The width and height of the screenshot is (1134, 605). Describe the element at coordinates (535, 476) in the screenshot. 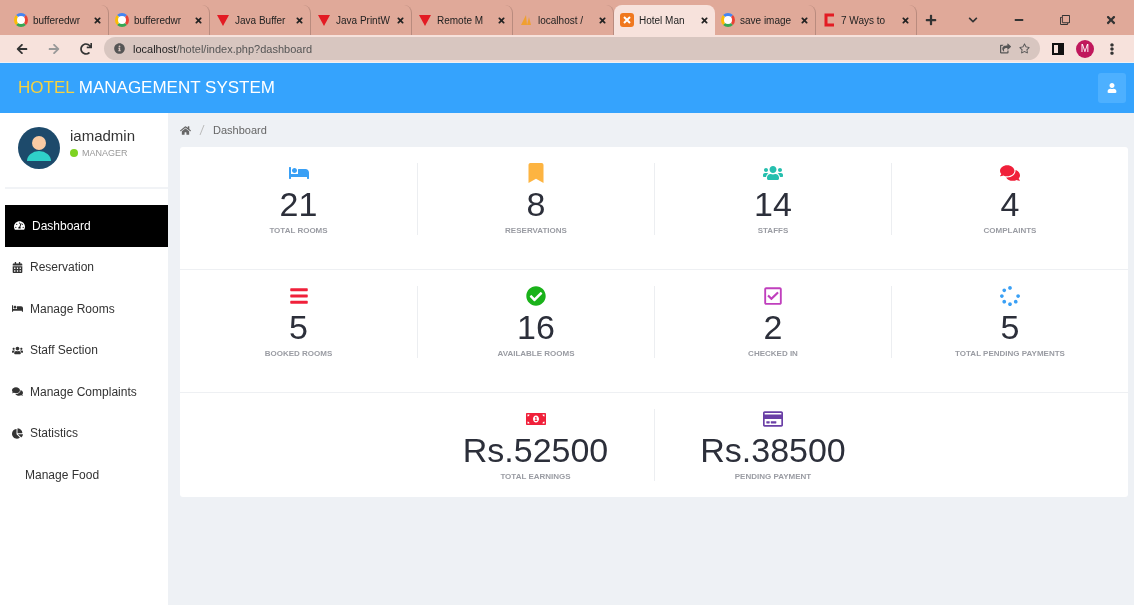

I see `stat-label: TOTAL EARNINGS` at that location.